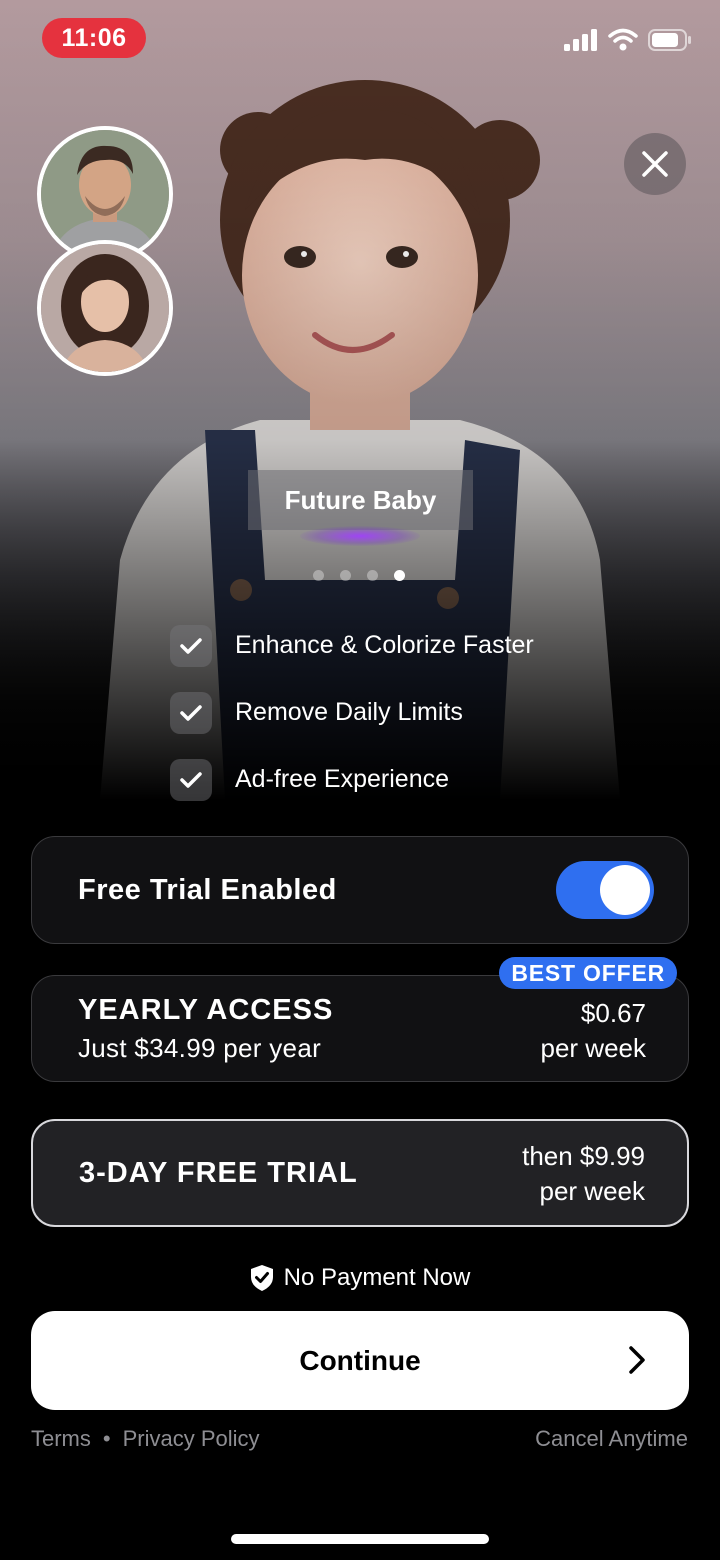  Describe the element at coordinates (611, 1439) in the screenshot. I see `cancel-anytime-link: Cancel Anytime` at that location.